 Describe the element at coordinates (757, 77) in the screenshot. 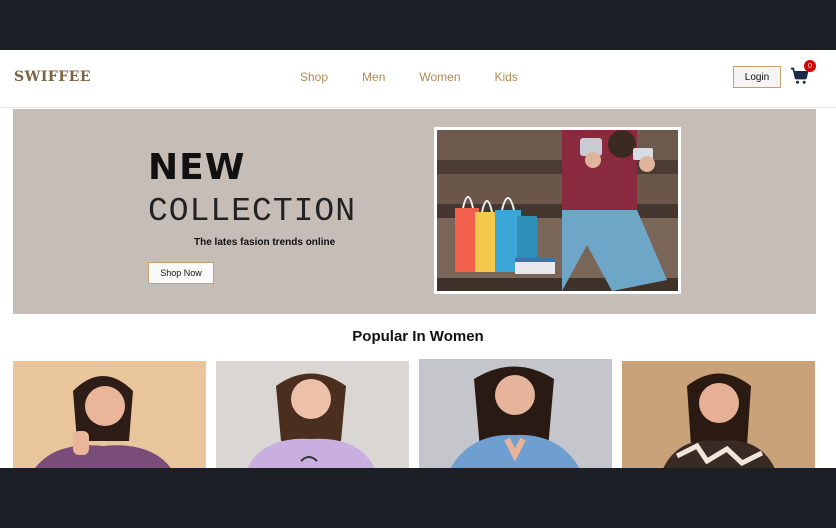

I see `login-button: Login` at that location.